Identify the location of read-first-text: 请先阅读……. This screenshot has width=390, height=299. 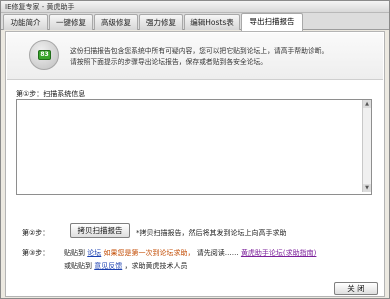
(217, 253).